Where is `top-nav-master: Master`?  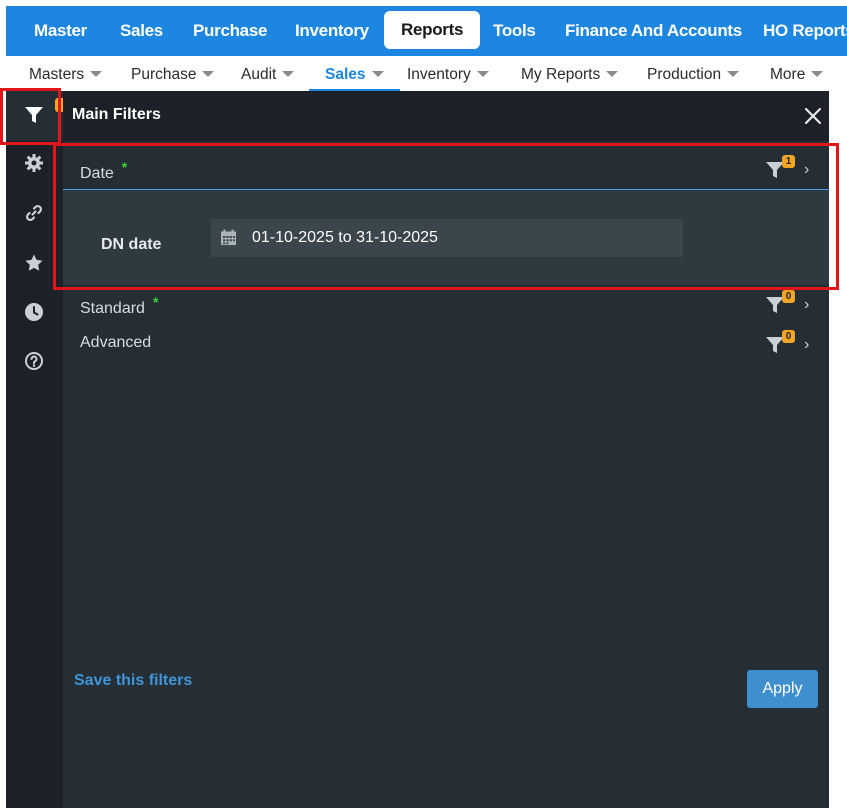 top-nav-master: Master is located at coordinates (60, 31).